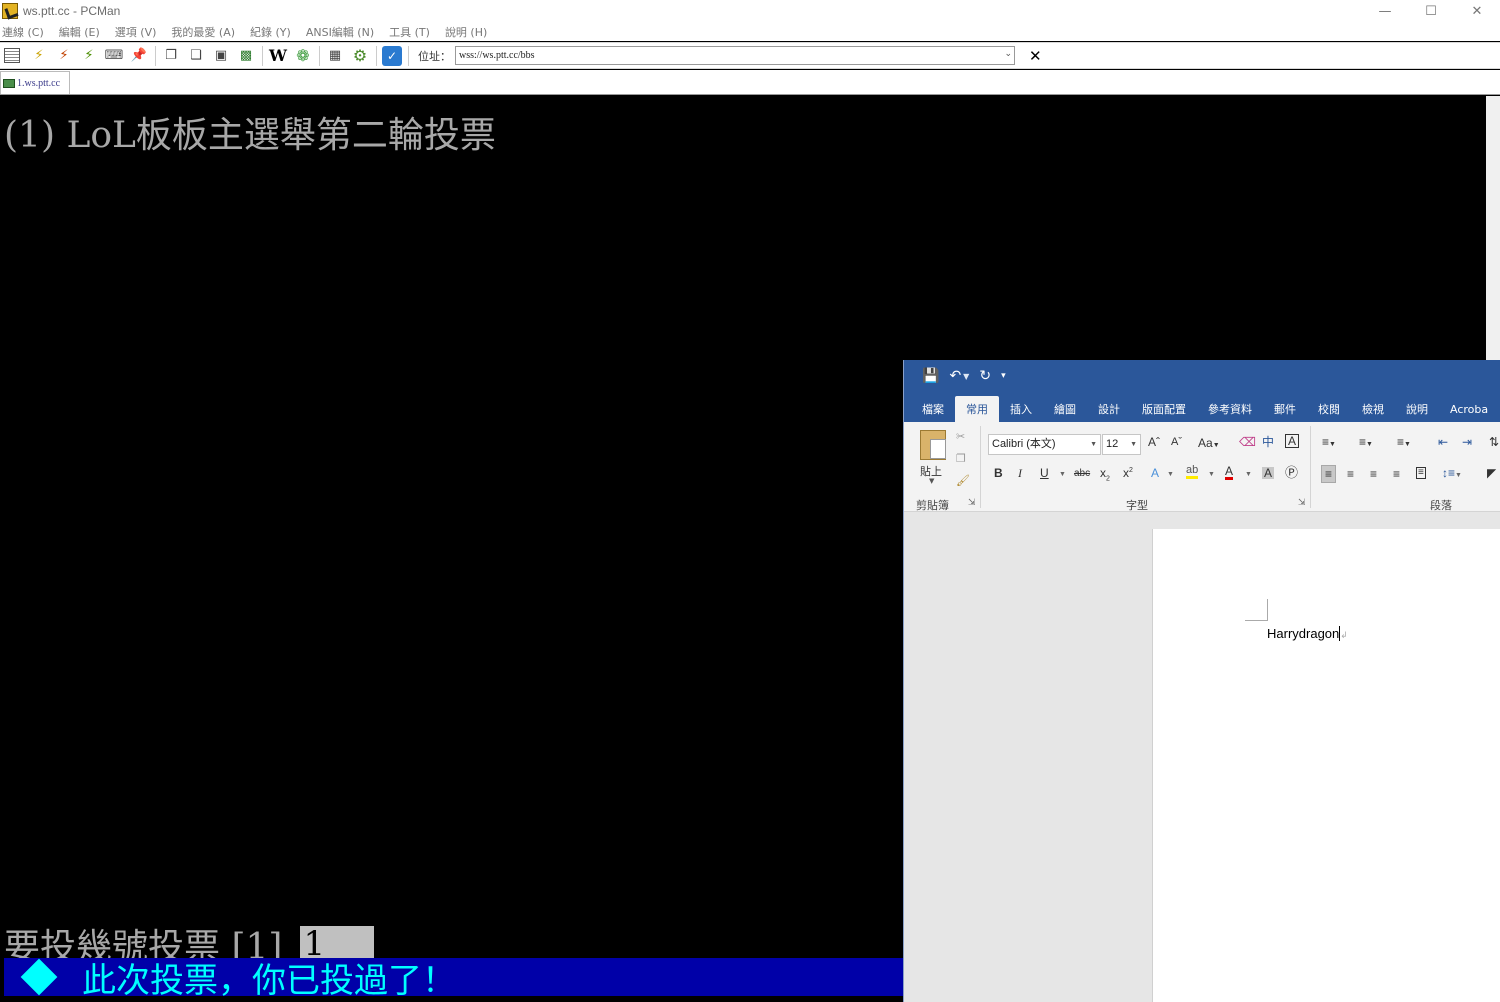  What do you see at coordinates (39, 83) in the screenshot?
I see `tab-label: 1.ws.ptt.cc` at bounding box center [39, 83].